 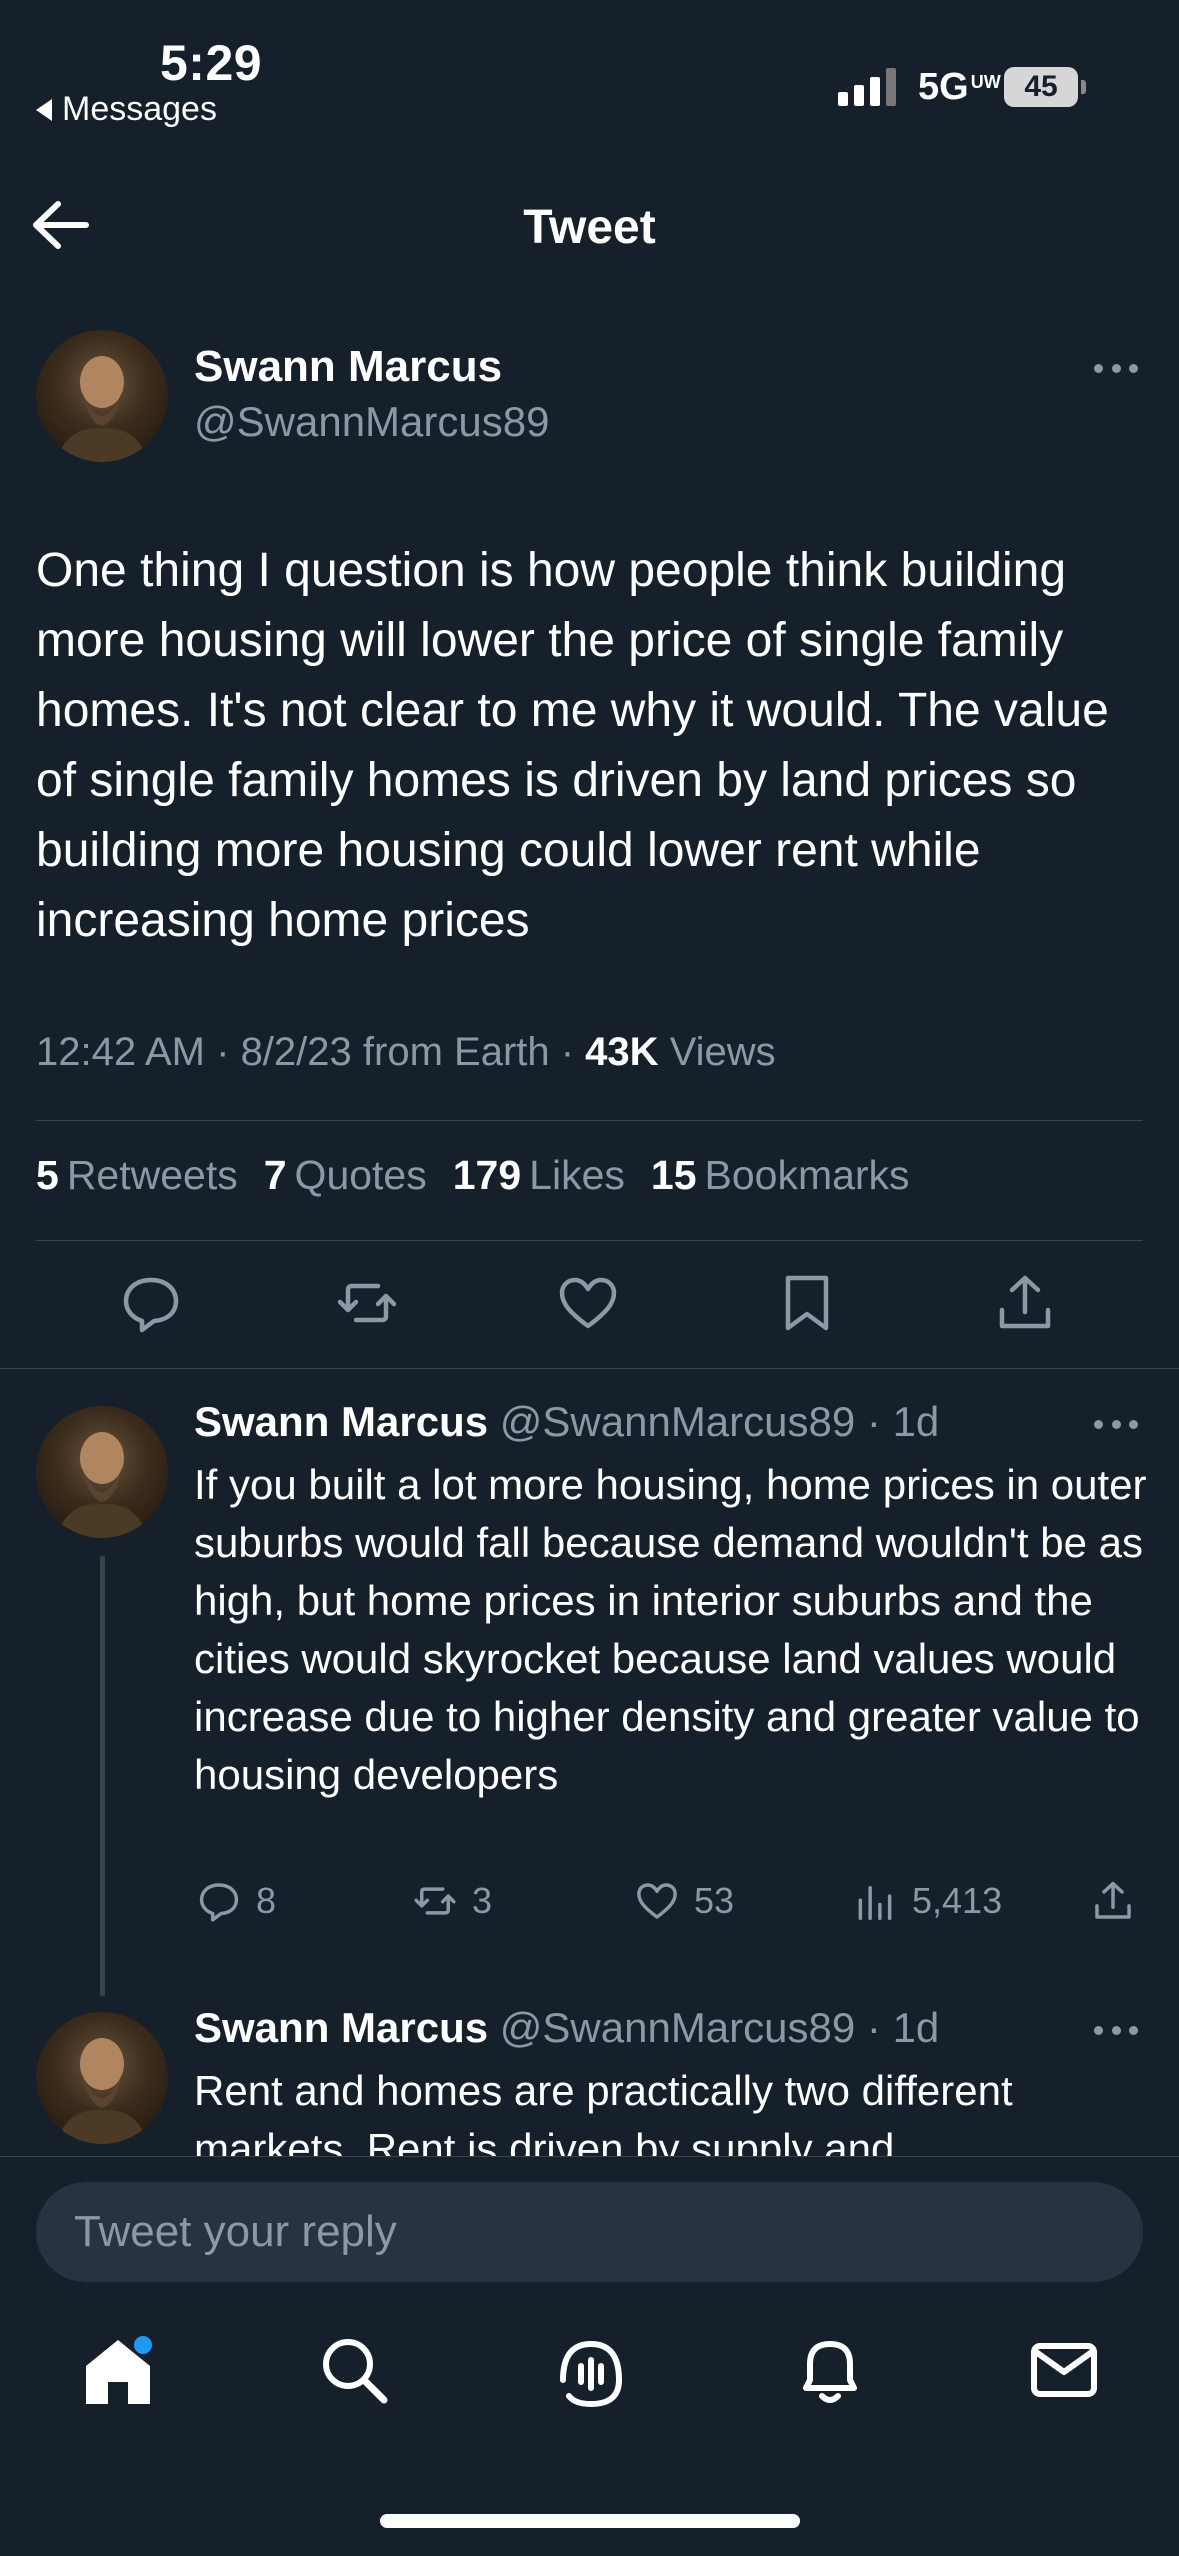 I want to click on reply-count: 8, so click(x=266, y=1900).